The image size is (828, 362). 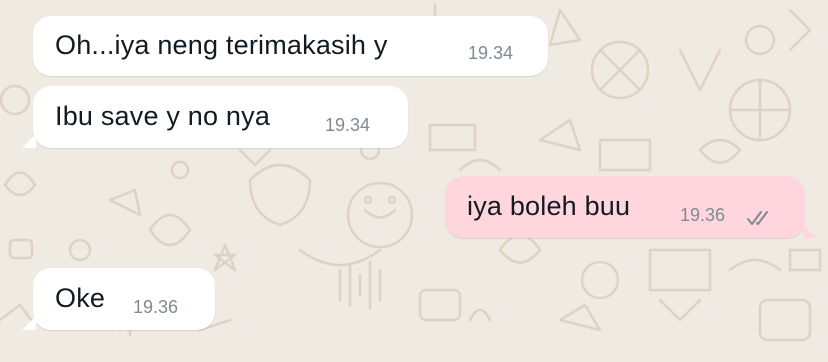 I want to click on read-ticks-icon, so click(x=757, y=218).